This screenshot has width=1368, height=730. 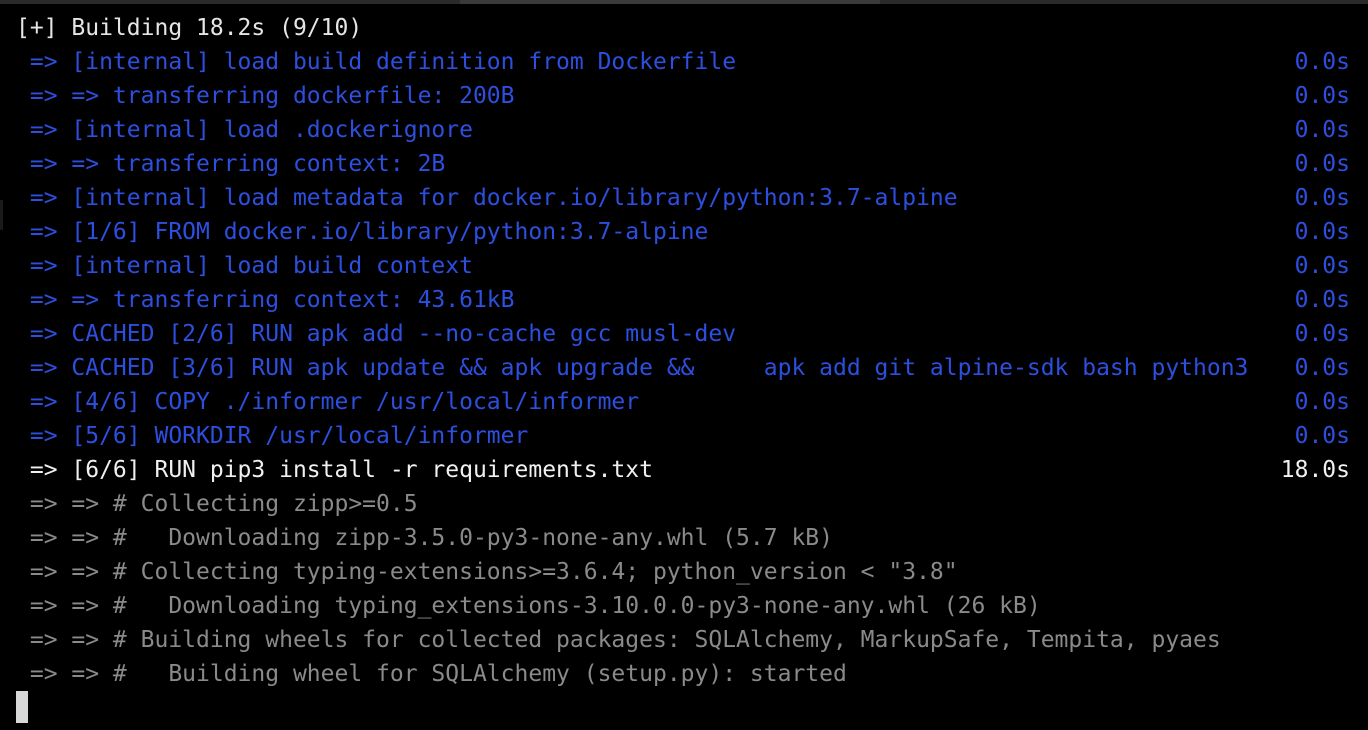 I want to click on tab-strip-active, so click(x=670, y=2).